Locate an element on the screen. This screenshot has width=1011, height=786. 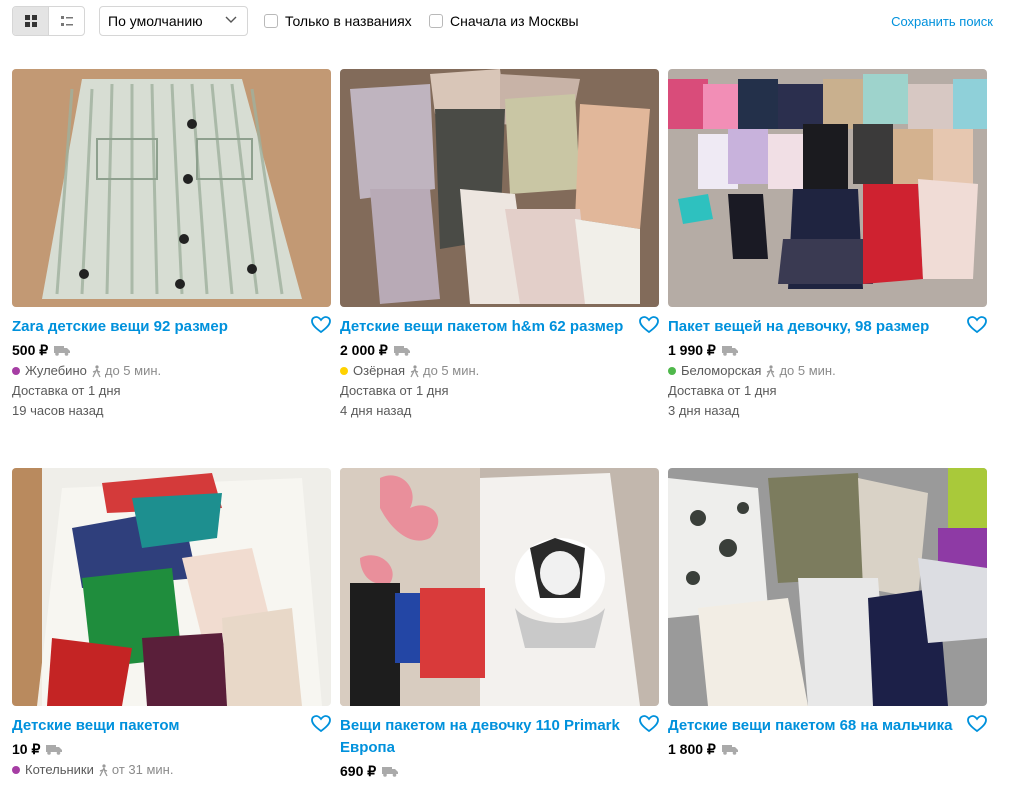
listing-price: 690 ₽ is located at coordinates (358, 770).